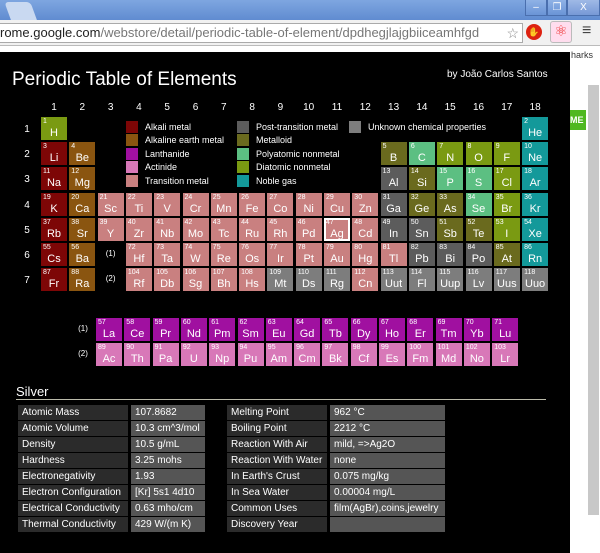 The image size is (600, 553). I want to click on element-cell: 41 Nb, so click(167, 229).